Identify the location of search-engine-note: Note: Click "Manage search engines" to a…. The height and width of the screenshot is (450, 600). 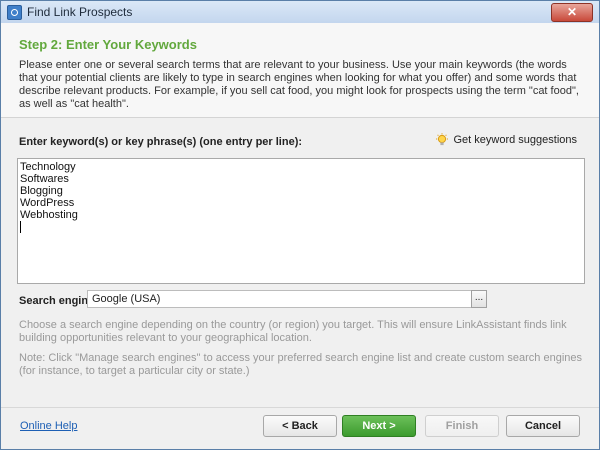
(300, 364).